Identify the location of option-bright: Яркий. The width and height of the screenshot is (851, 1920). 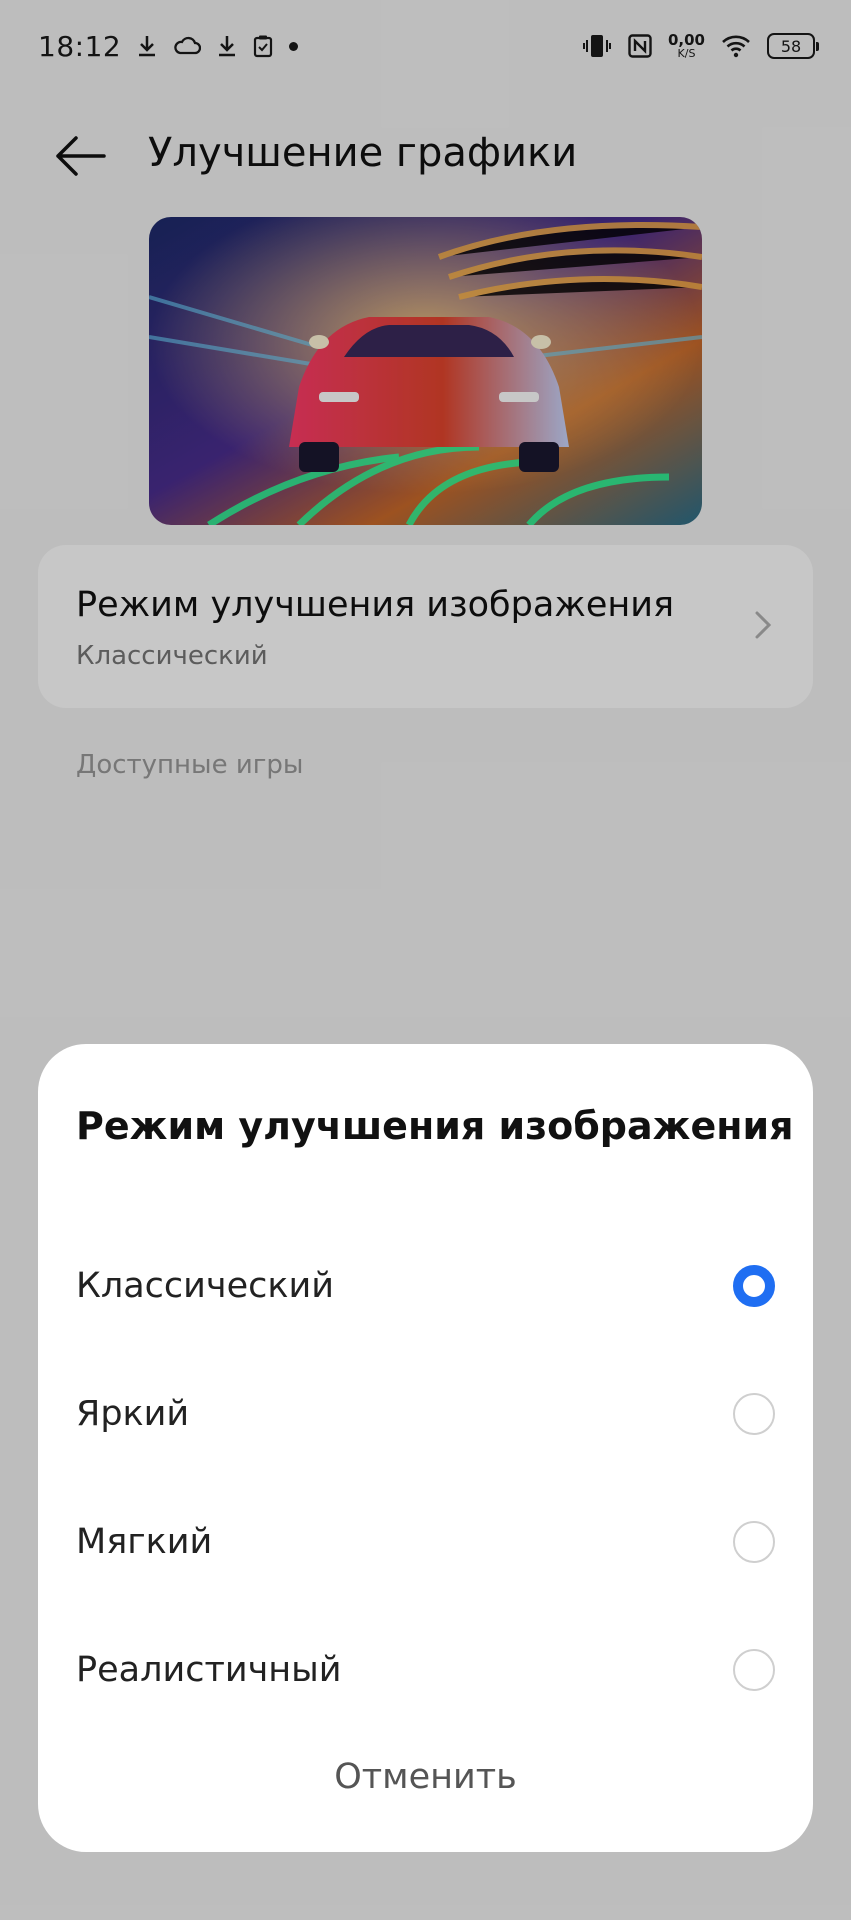
(425, 1414).